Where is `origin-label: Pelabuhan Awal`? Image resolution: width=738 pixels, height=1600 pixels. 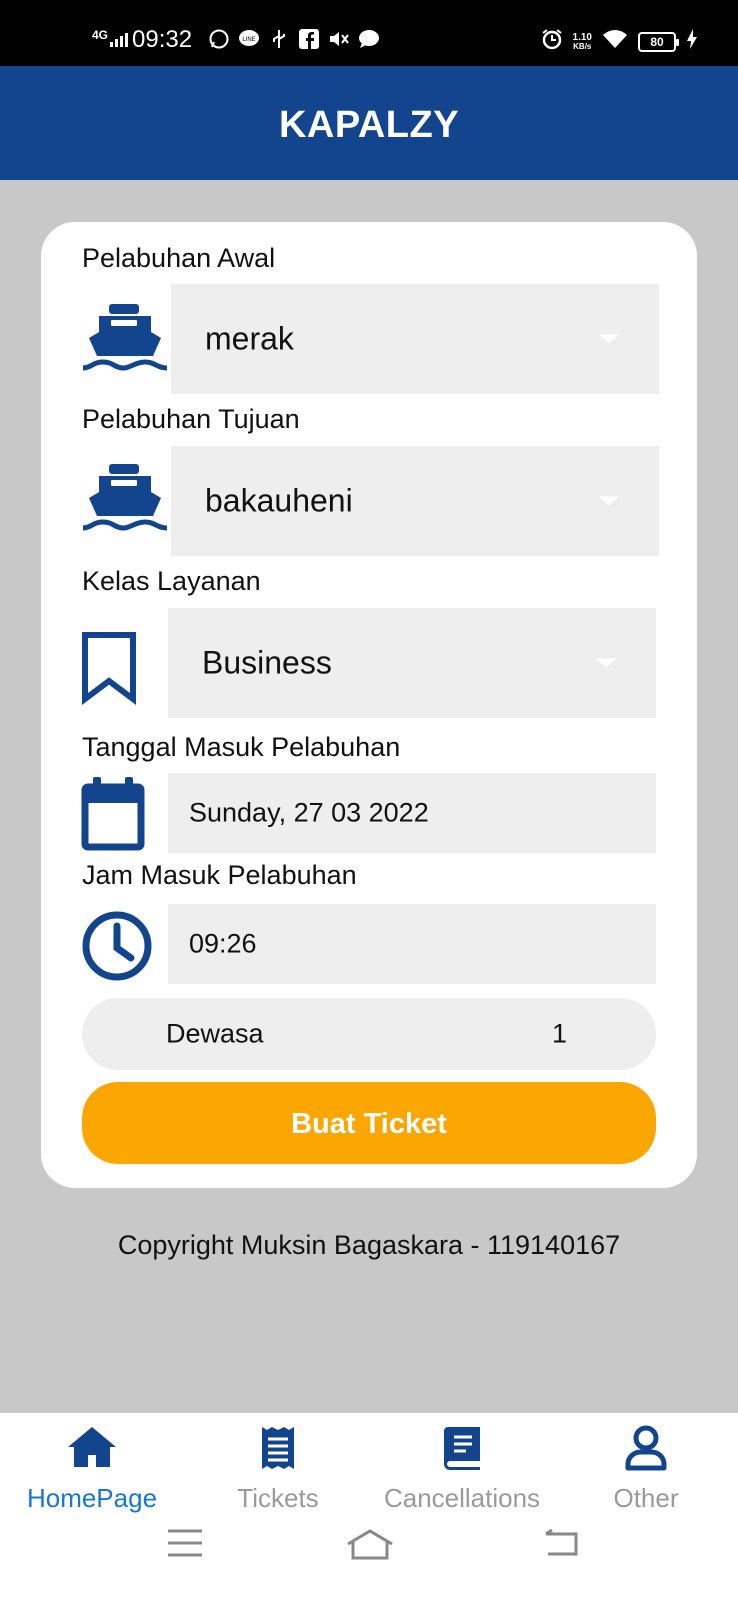
origin-label: Pelabuhan Awal is located at coordinates (179, 258).